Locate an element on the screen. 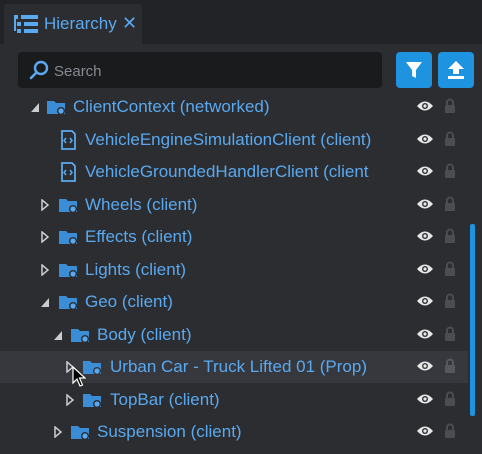 The image size is (482, 454). upload-button is located at coordinates (456, 70).